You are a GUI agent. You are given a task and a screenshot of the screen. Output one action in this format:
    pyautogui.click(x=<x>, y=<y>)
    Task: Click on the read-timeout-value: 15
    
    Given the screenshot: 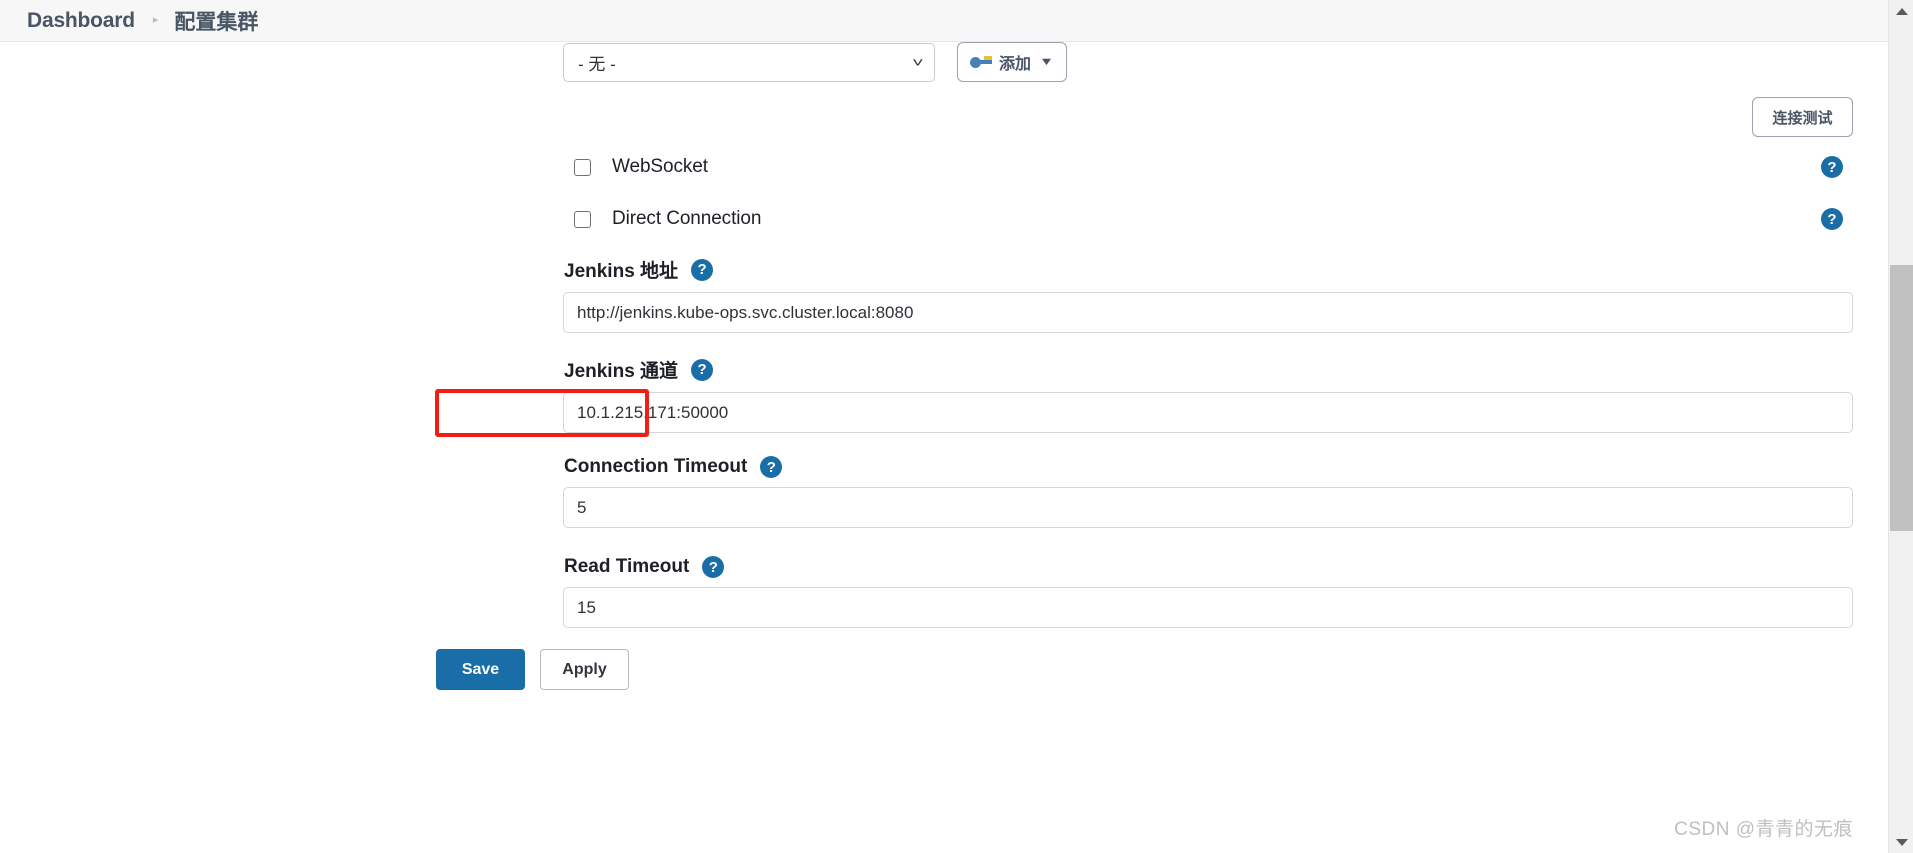 What is the action you would take?
    pyautogui.click(x=586, y=607)
    